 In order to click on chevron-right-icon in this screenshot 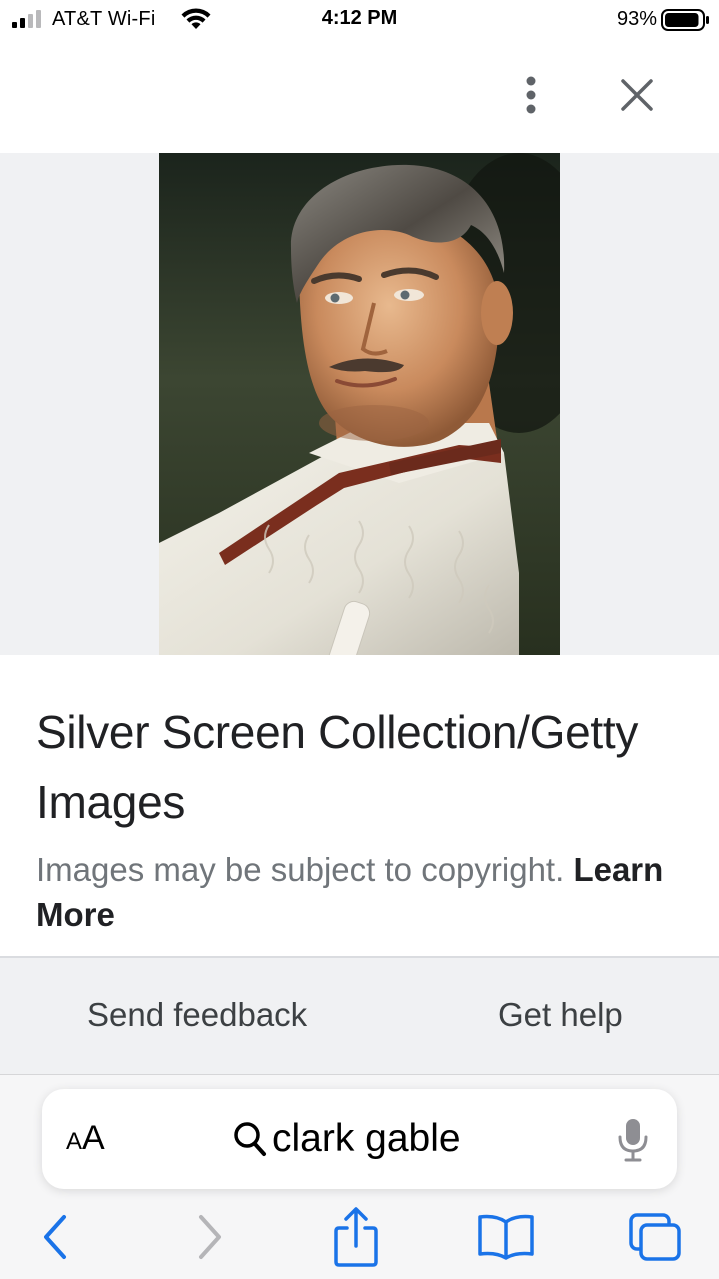, I will do `click(210, 1237)`.